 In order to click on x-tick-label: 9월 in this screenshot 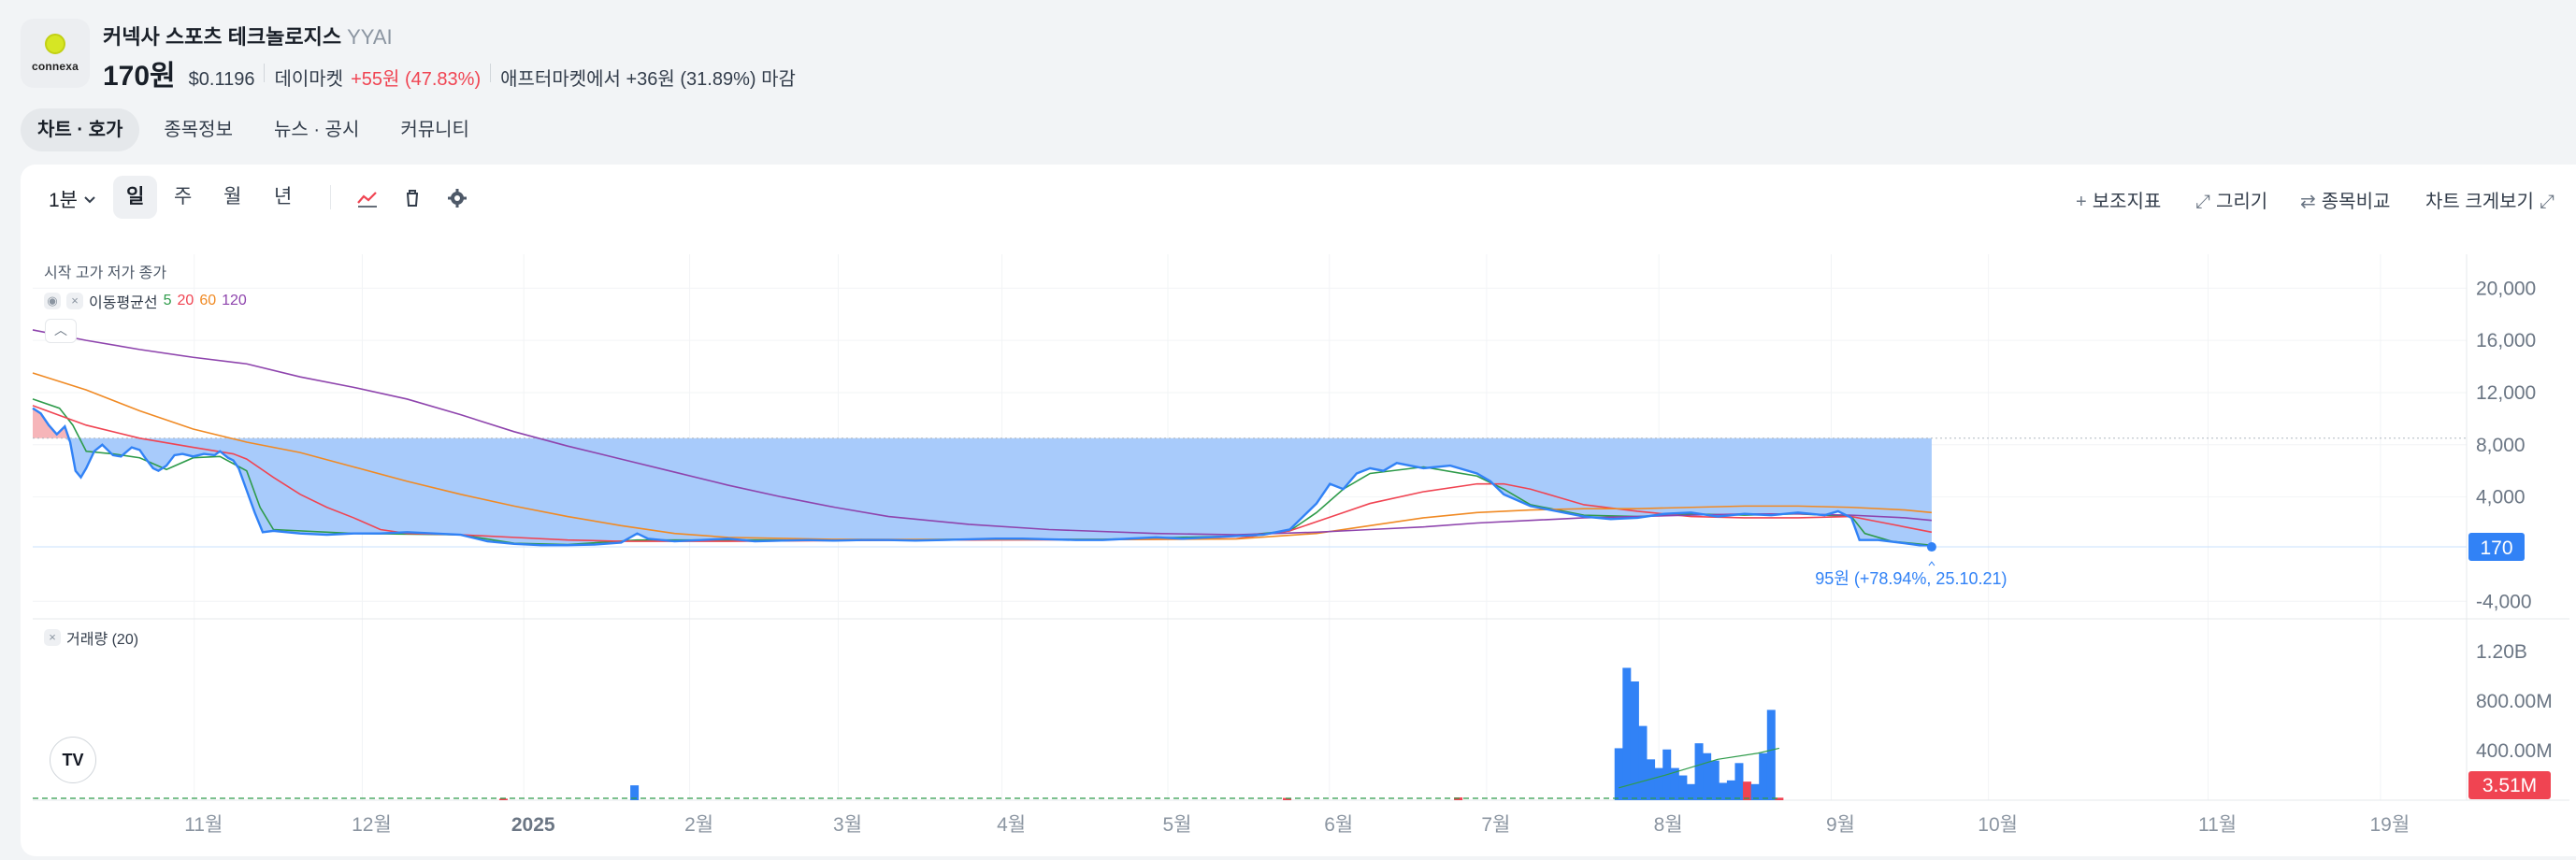, I will do `click(1841, 825)`.